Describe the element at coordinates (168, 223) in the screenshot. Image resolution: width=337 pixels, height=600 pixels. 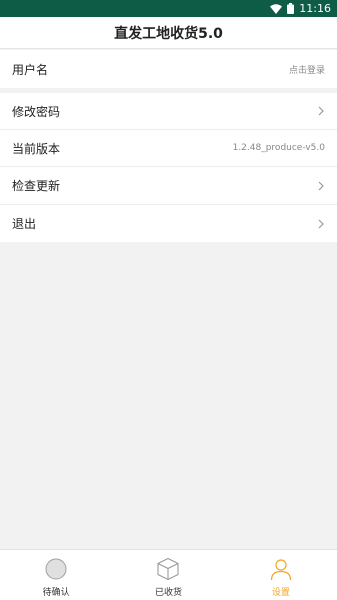
I see `logout-row: 退出` at that location.